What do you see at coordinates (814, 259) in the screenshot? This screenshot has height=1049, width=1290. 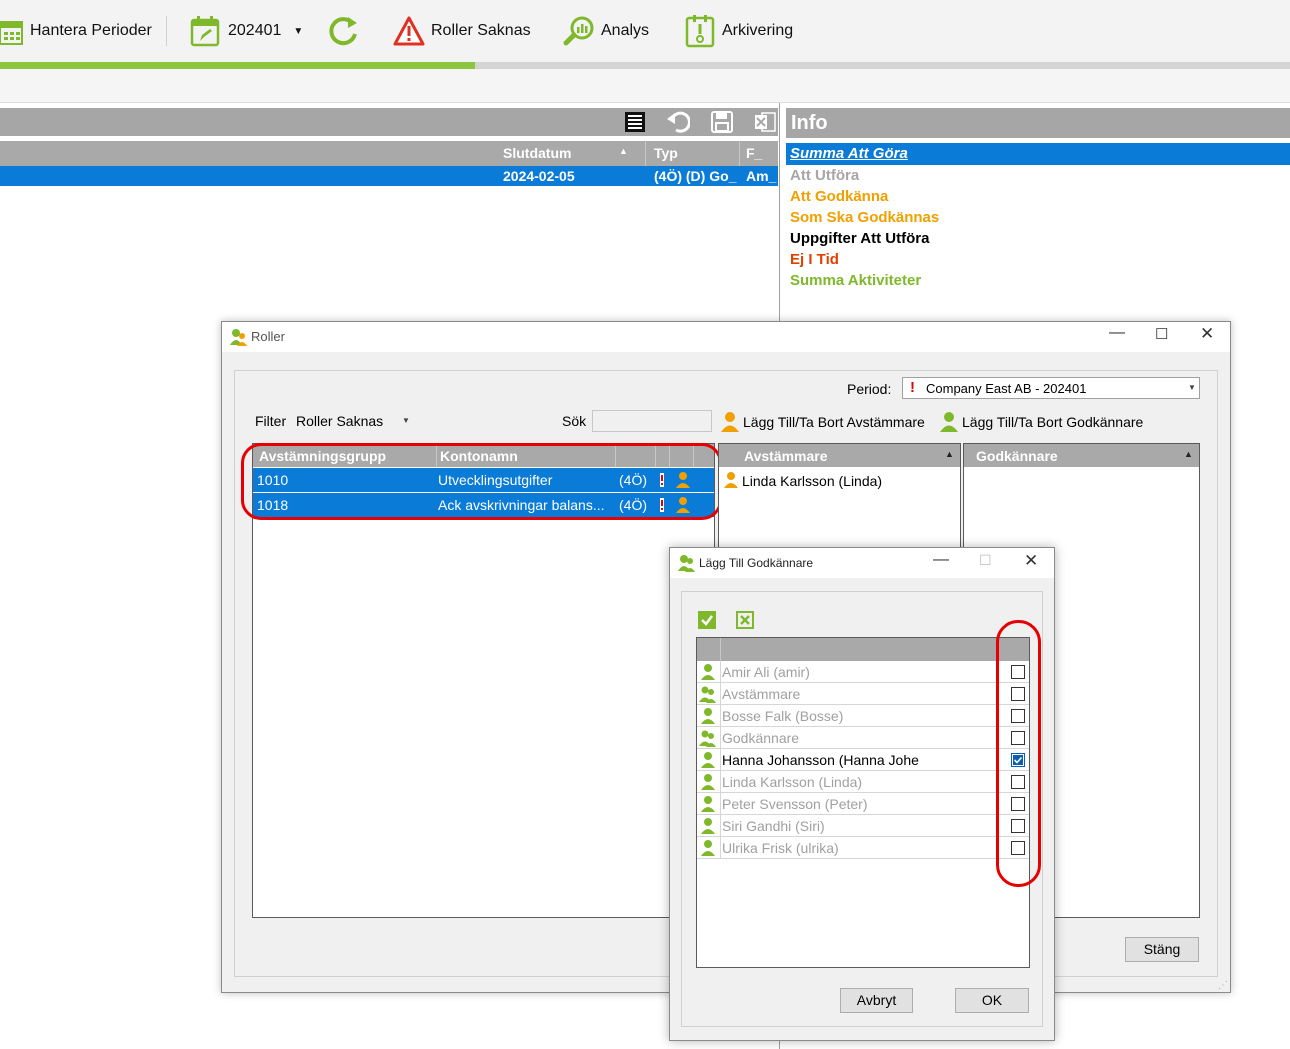 I see `info-item: Ej I Tid` at bounding box center [814, 259].